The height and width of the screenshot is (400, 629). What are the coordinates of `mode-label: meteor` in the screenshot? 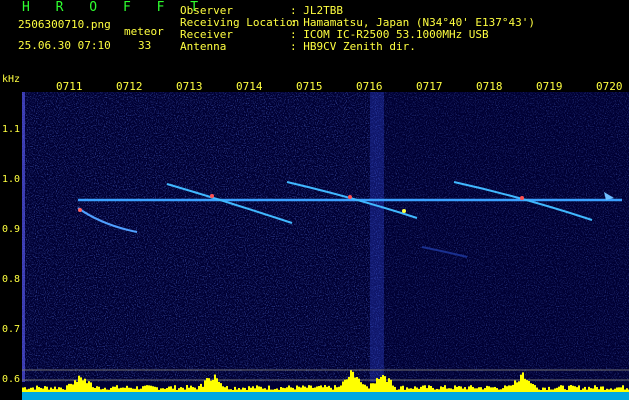 It's located at (144, 31).